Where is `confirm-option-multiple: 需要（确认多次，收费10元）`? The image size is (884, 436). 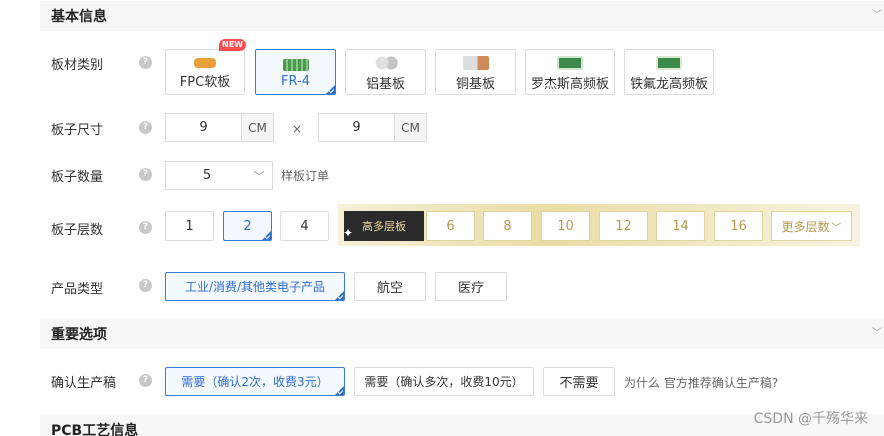
confirm-option-multiple: 需要（确认多次，收费10元） is located at coordinates (444, 381).